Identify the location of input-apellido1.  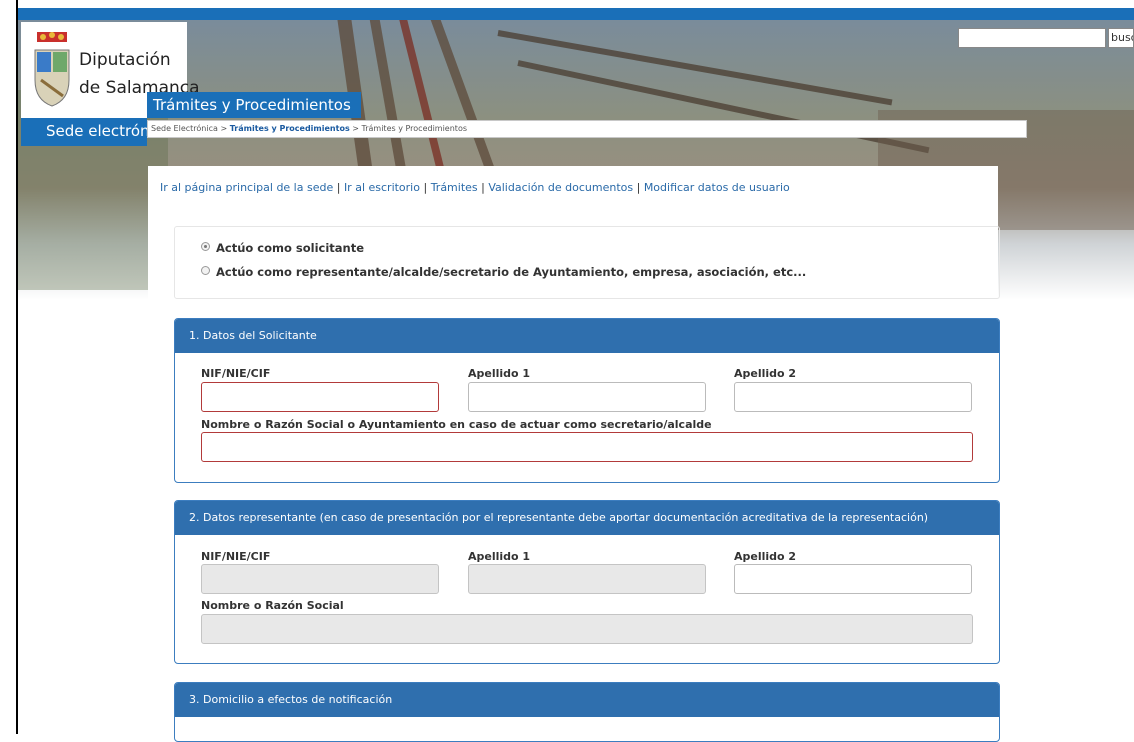
(587, 397).